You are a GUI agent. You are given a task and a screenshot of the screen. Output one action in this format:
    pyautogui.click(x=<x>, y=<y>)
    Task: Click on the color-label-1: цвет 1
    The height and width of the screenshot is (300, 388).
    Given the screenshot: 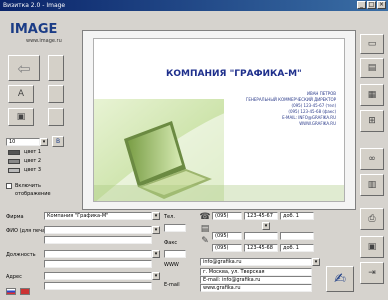 What is the action you would take?
    pyautogui.click(x=33, y=152)
    